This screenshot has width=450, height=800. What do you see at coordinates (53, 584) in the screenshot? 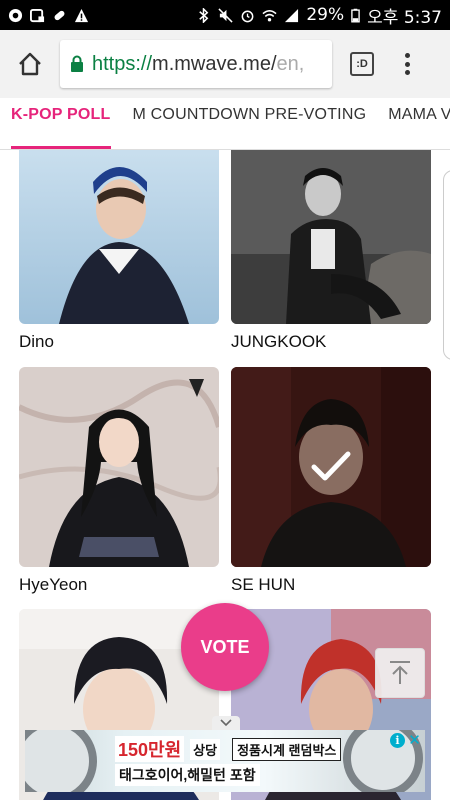
I see `candidate-name: HyeYeon` at bounding box center [53, 584].